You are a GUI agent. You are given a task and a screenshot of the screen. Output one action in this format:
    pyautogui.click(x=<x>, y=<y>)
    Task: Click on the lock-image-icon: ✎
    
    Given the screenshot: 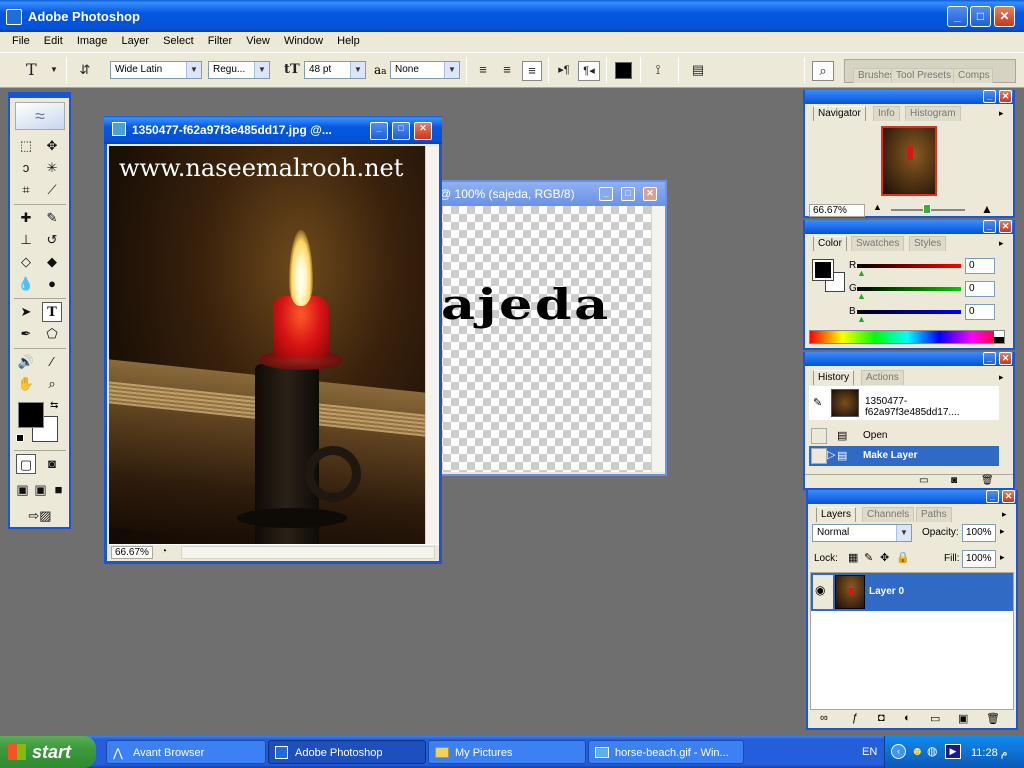 What is the action you would take?
    pyautogui.click(x=868, y=557)
    